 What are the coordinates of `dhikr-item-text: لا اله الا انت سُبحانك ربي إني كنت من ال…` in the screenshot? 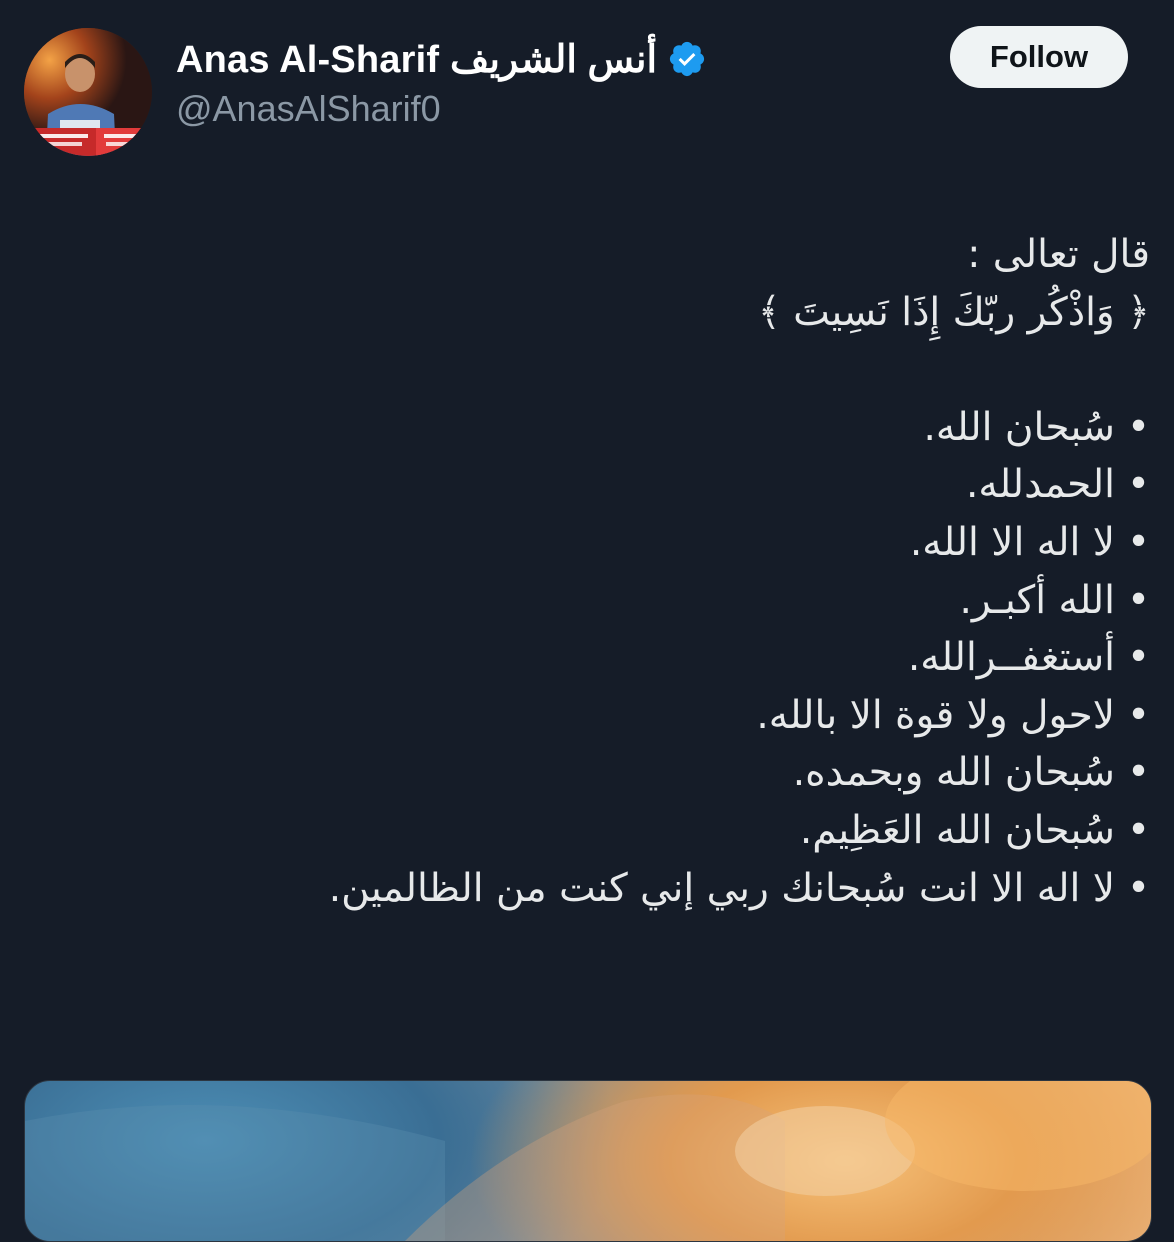 It's located at (721, 888).